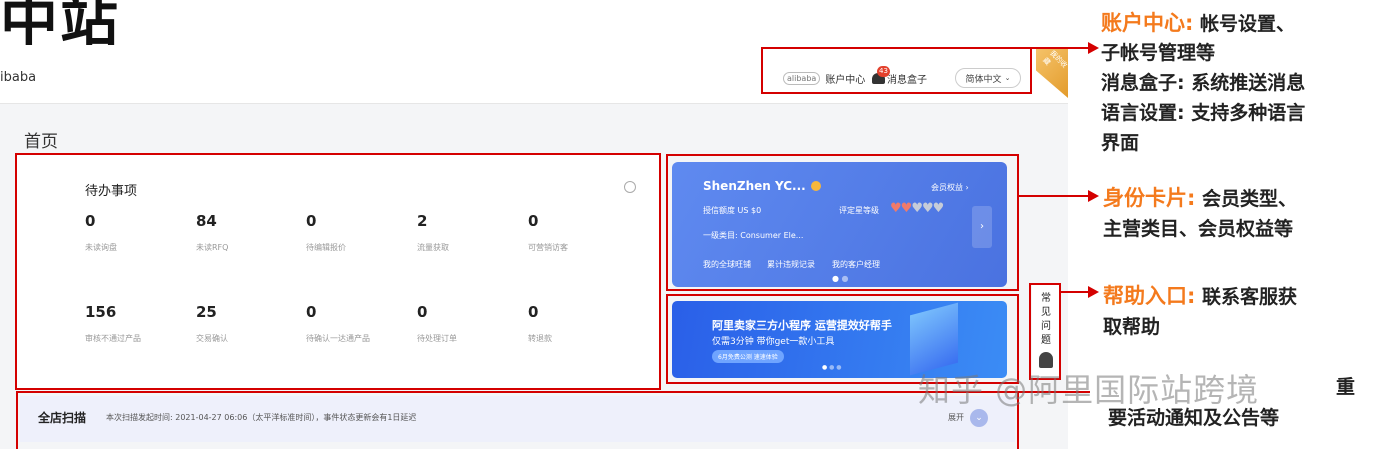  Describe the element at coordinates (1346, 387) in the screenshot. I see `annotation-notice: 重` at that location.